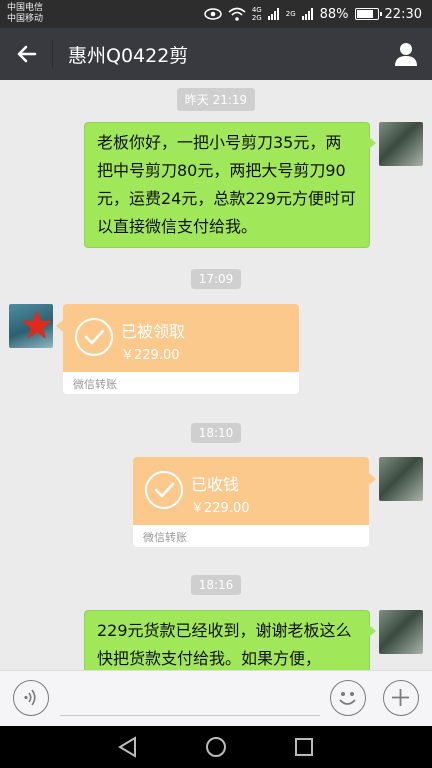 The width and height of the screenshot is (432, 768). Describe the element at coordinates (256, 10) in the screenshot. I see `net-4g-label: 4G` at that location.